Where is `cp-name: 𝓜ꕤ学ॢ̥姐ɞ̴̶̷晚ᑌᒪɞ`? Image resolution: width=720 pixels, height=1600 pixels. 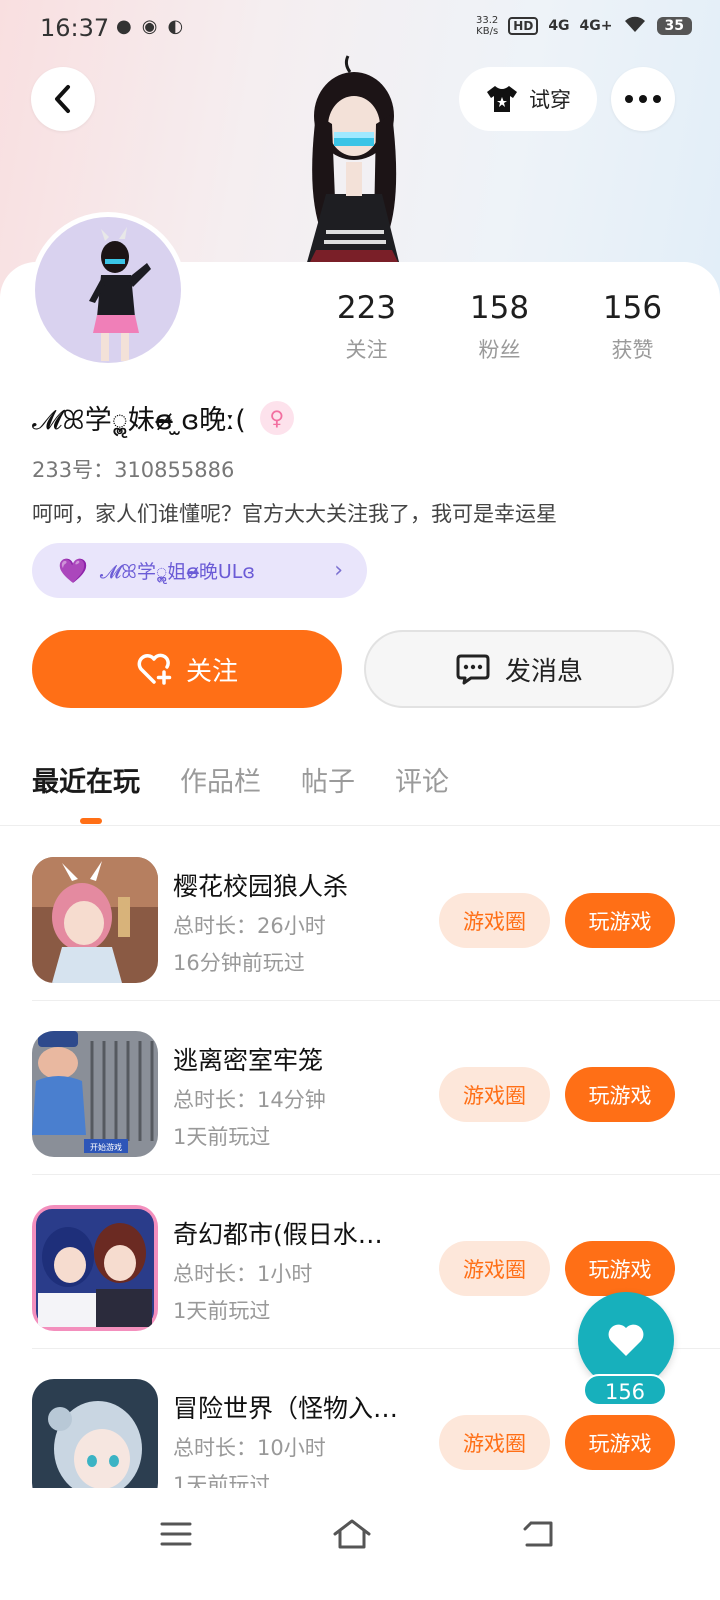 cp-name: 𝓜ꕤ学ॢ̥姐ɞ̴̶̷晚ᑌᒪɞ is located at coordinates (177, 572).